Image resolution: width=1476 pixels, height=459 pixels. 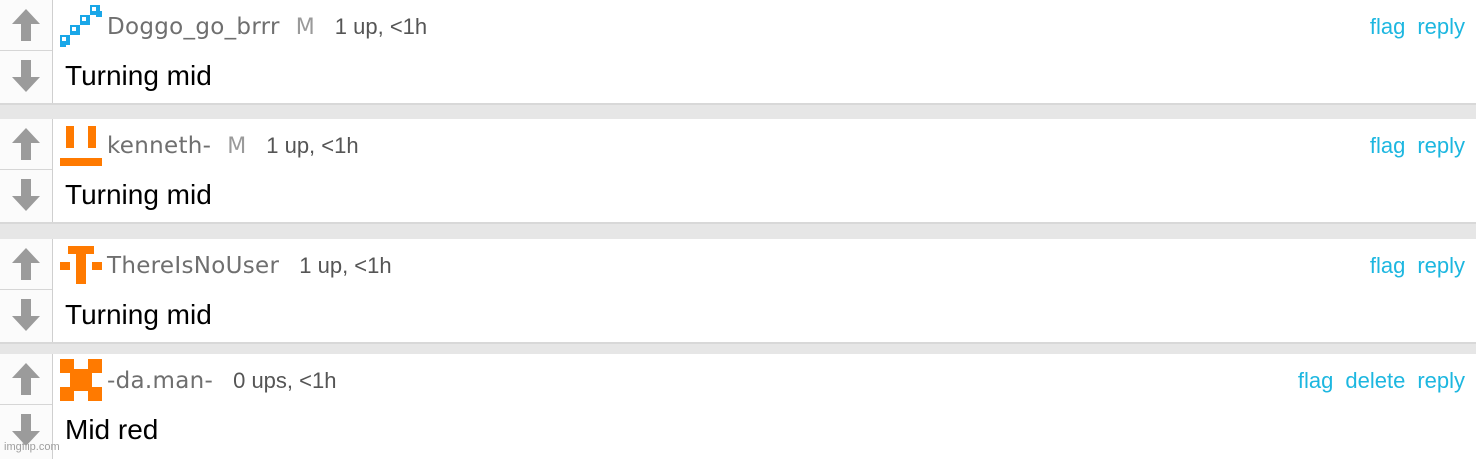 I want to click on pixel-cross-avatar-icon, so click(x=81, y=265).